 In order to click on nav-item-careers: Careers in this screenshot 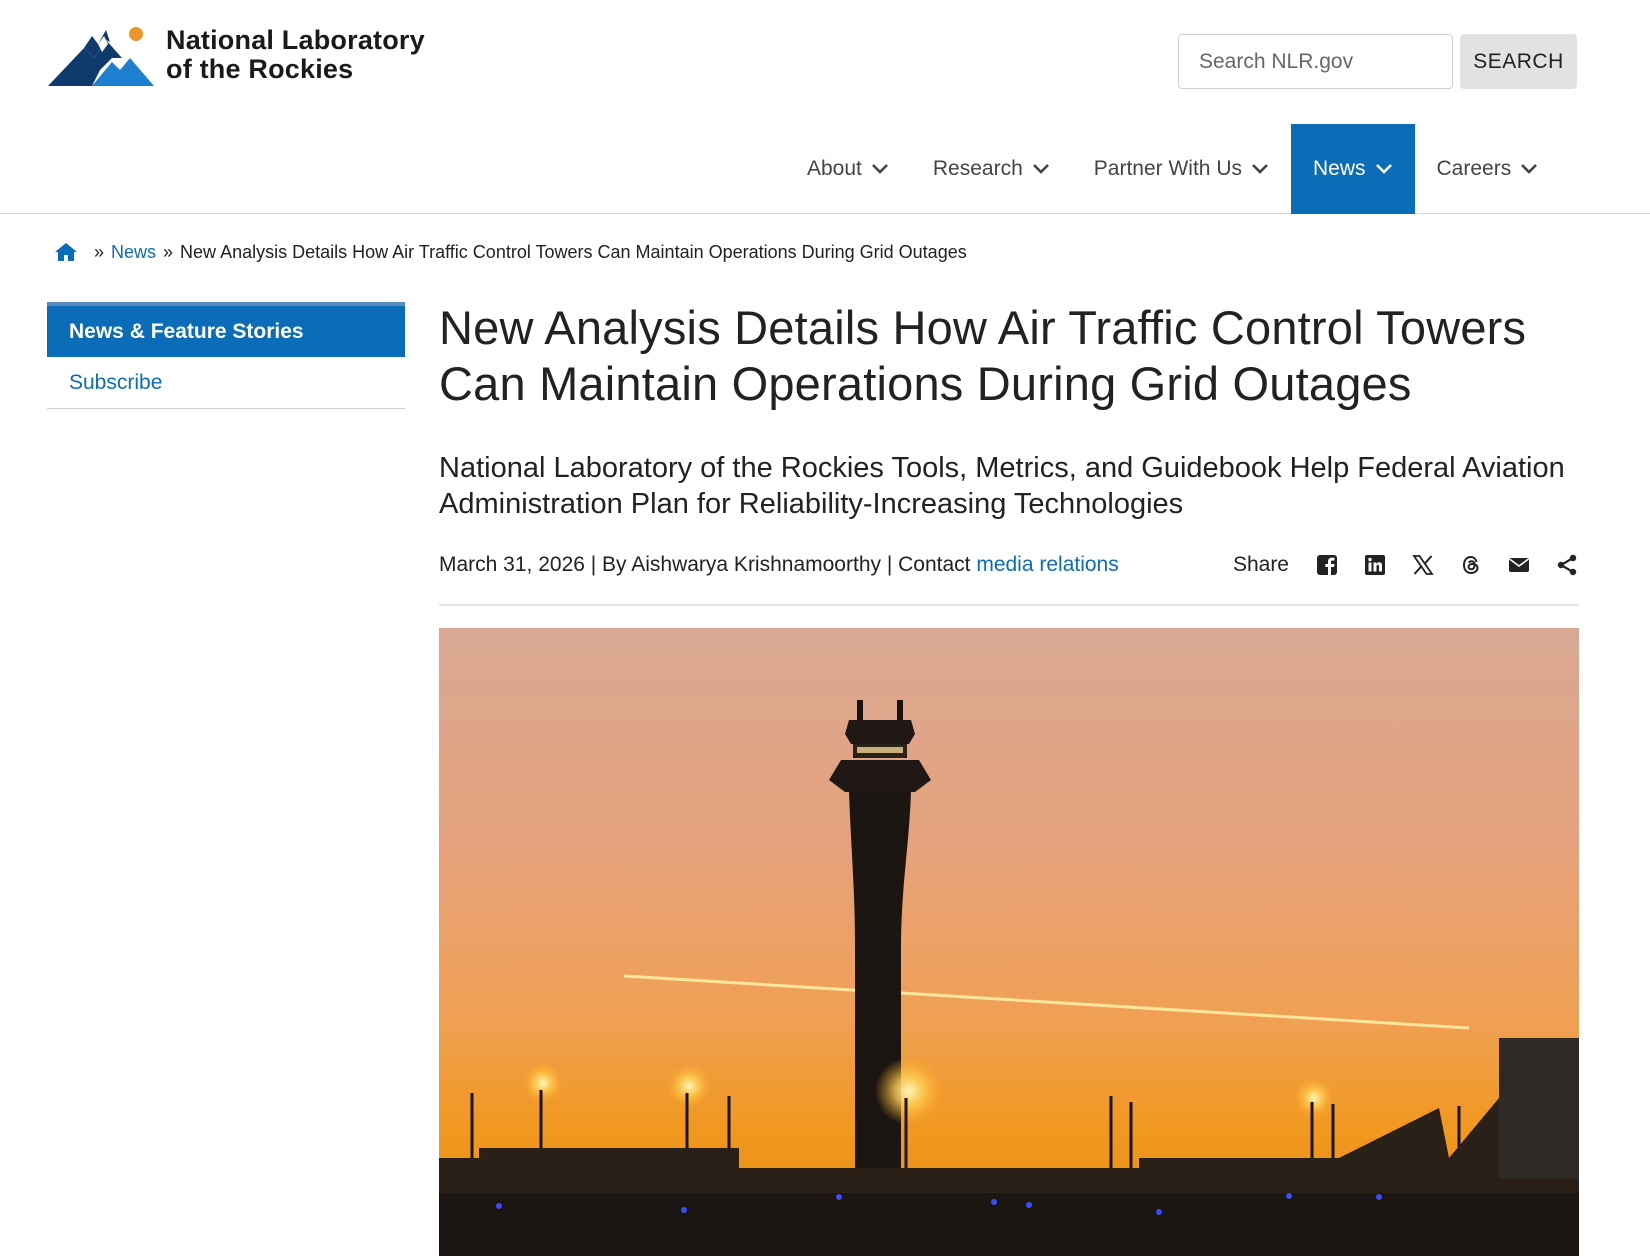, I will do `click(1488, 169)`.